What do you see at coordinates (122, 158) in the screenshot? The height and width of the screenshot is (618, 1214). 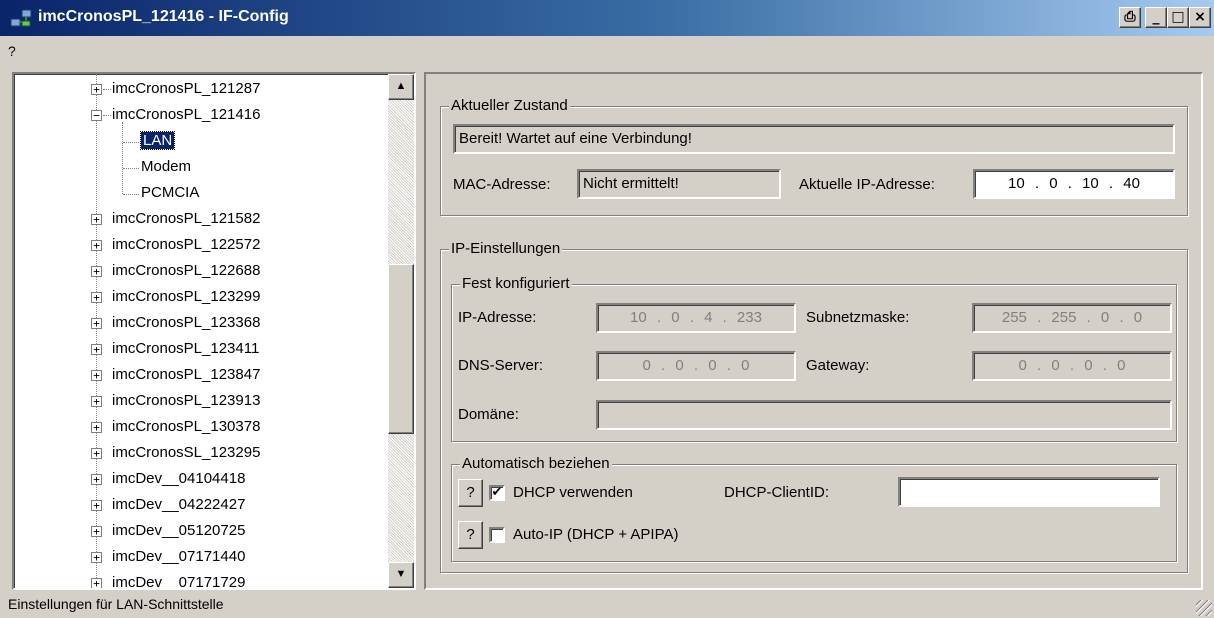 I see `tree-line` at bounding box center [122, 158].